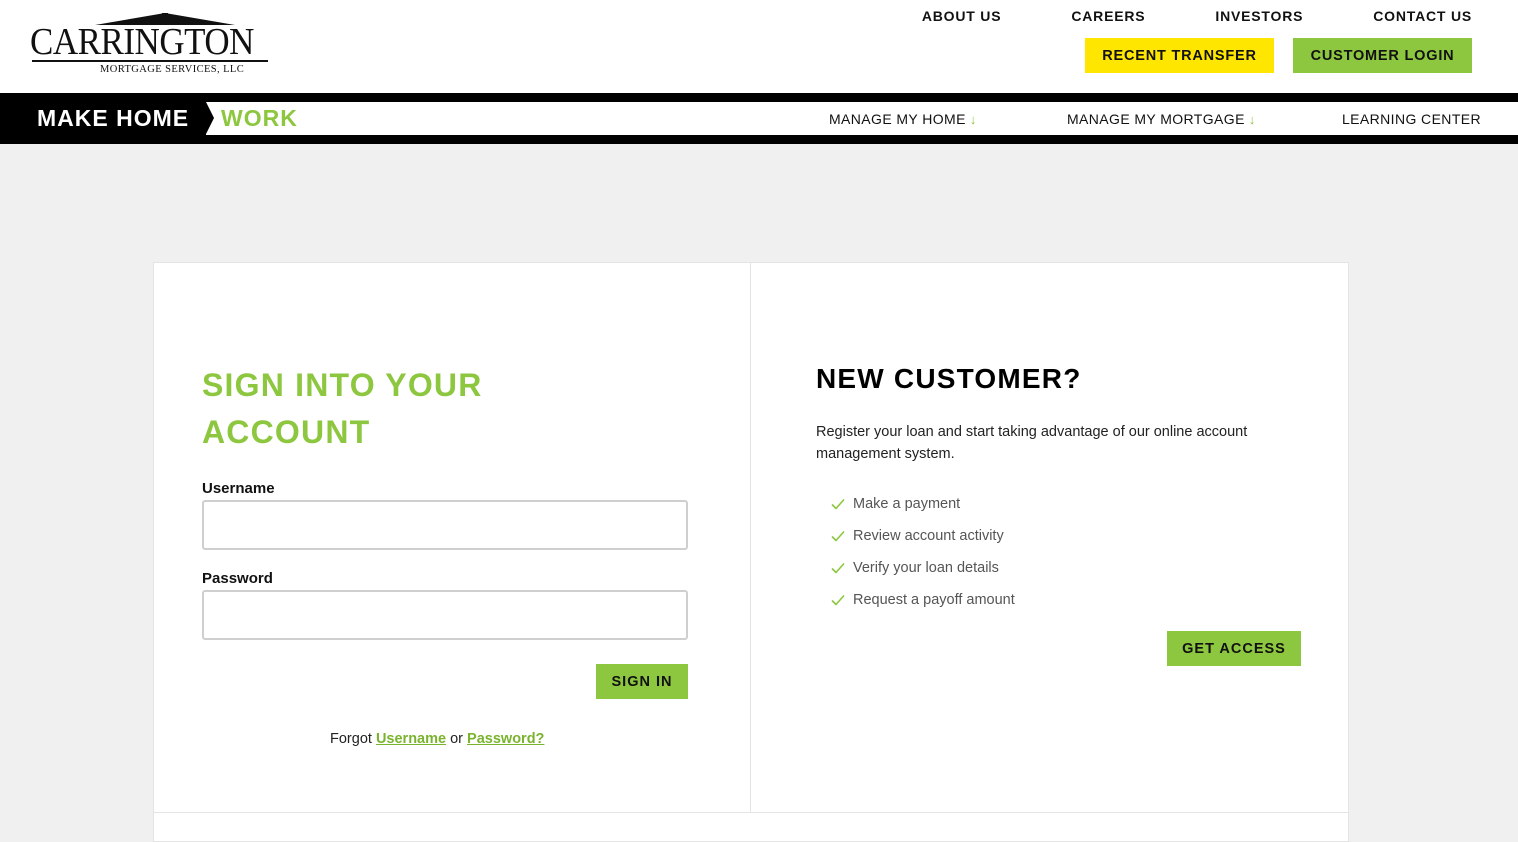 The height and width of the screenshot is (842, 1518). Describe the element at coordinates (445, 525) in the screenshot. I see `username-input` at that location.